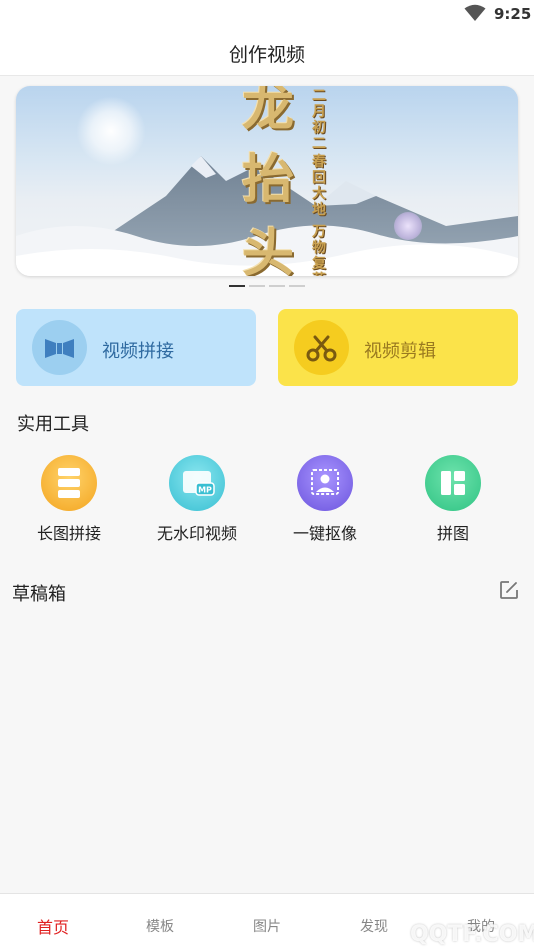 This screenshot has width=534, height=949. Describe the element at coordinates (205, 490) in the screenshot. I see `svg-text: MP` at that location.